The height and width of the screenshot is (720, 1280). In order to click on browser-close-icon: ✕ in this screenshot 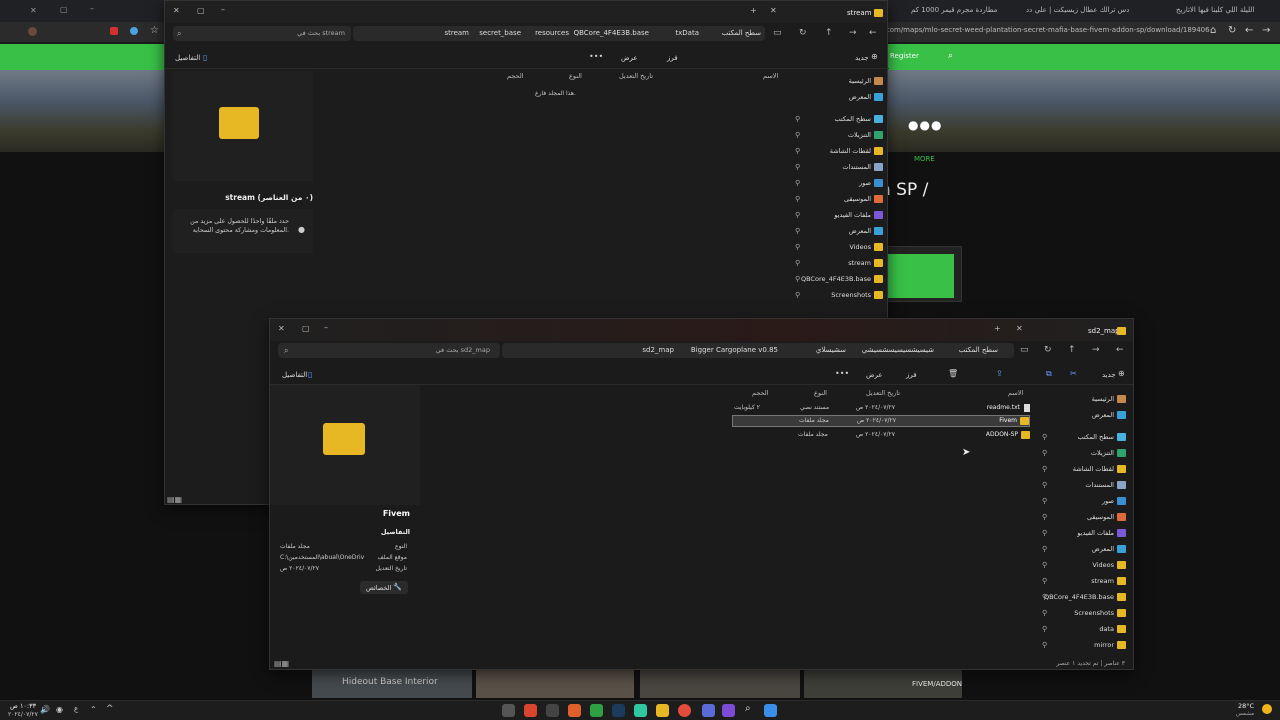, I will do `click(33, 10)`.